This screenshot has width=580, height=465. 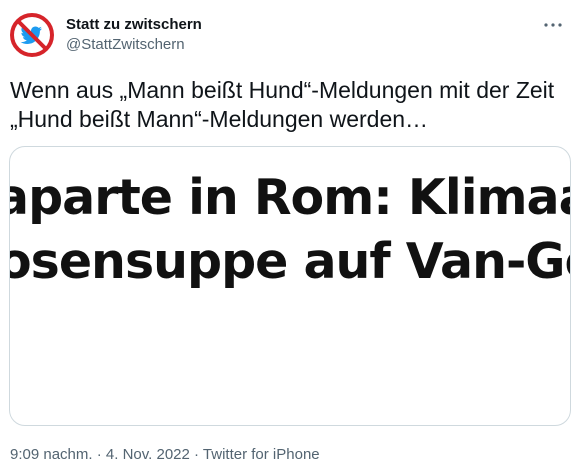 I want to click on headline-line-2: osensuppe auf Van-Gogh, so click(x=289, y=261).